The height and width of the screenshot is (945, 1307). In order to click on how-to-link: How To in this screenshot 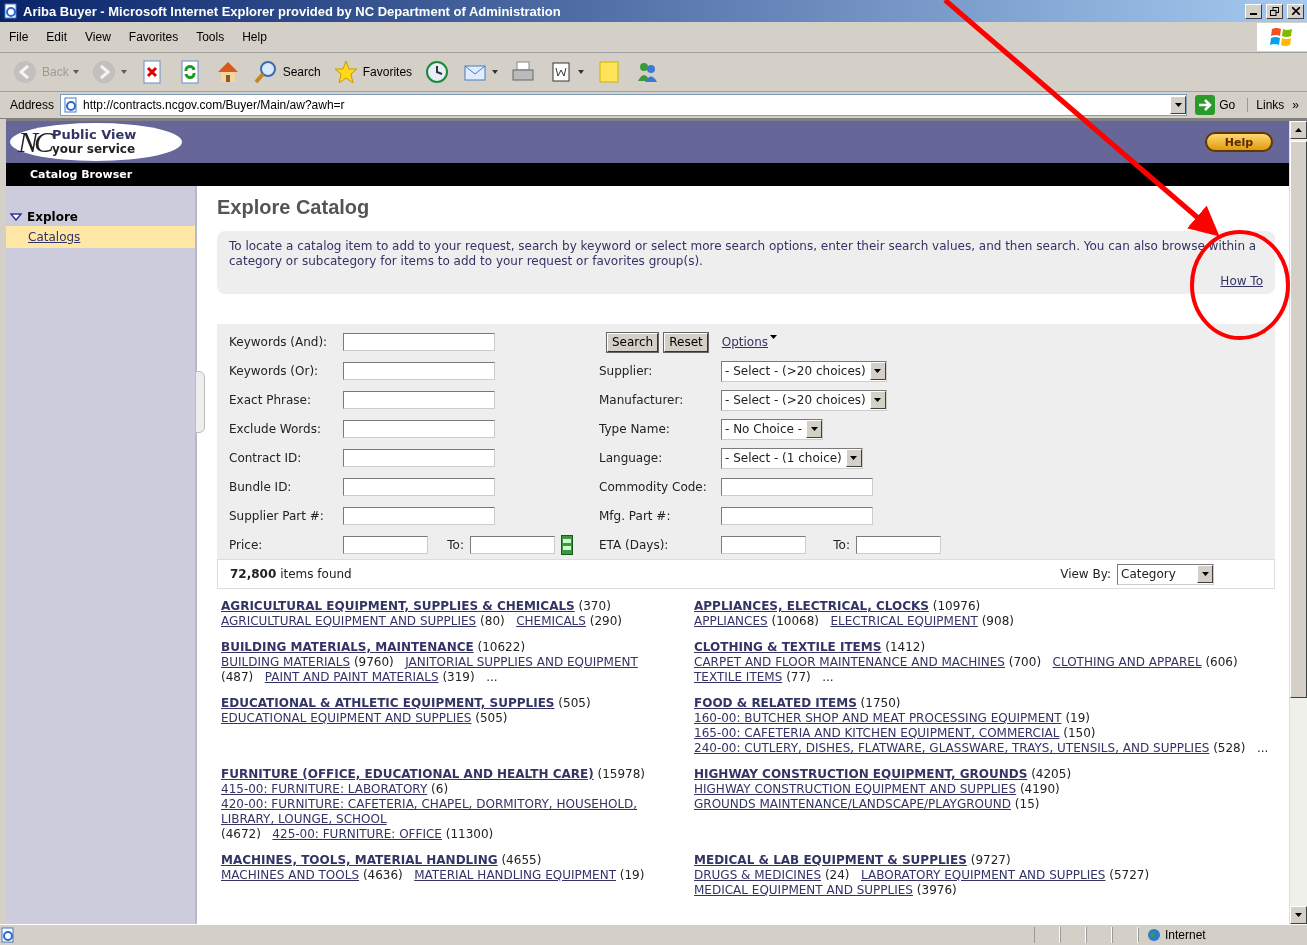, I will do `click(1241, 281)`.